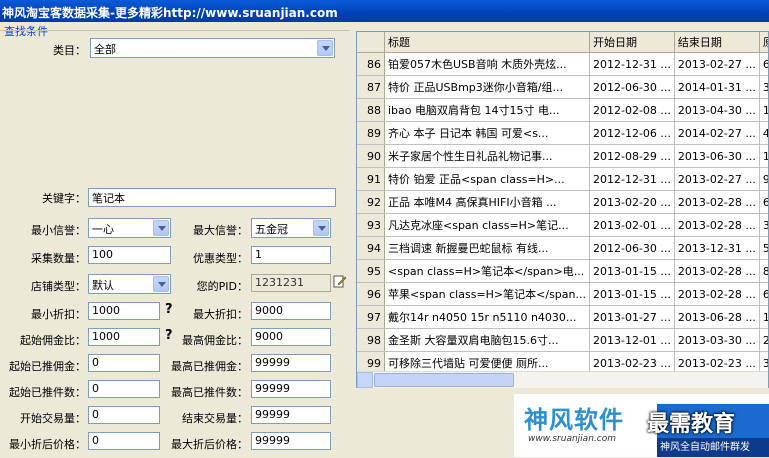 Image resolution: width=769 pixels, height=458 pixels. I want to click on row-number: 88, so click(371, 110).